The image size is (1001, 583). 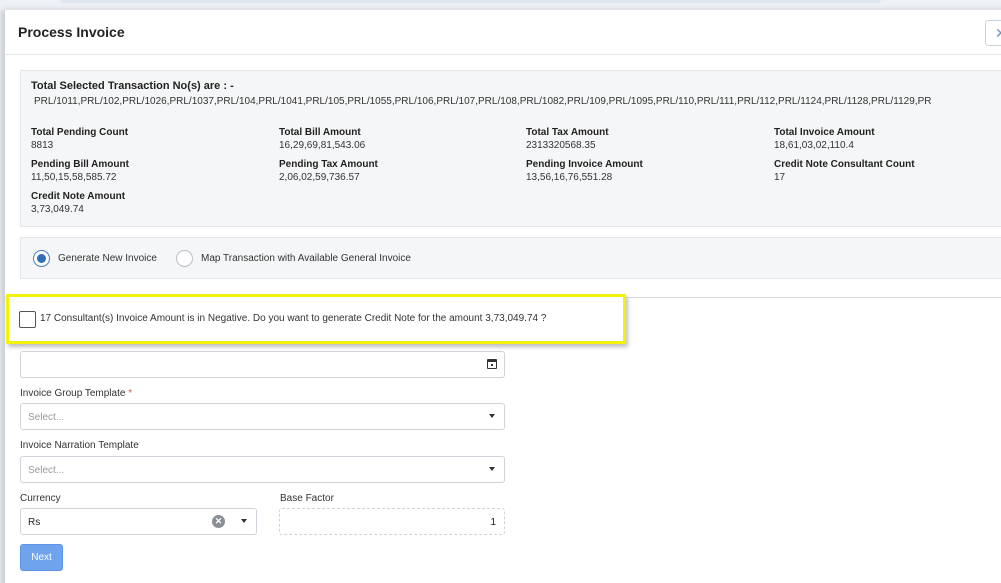 What do you see at coordinates (322, 139) in the screenshot?
I see `stat-total-bill-amount: Total Bill Amount 16,29,69,81,543.06` at bounding box center [322, 139].